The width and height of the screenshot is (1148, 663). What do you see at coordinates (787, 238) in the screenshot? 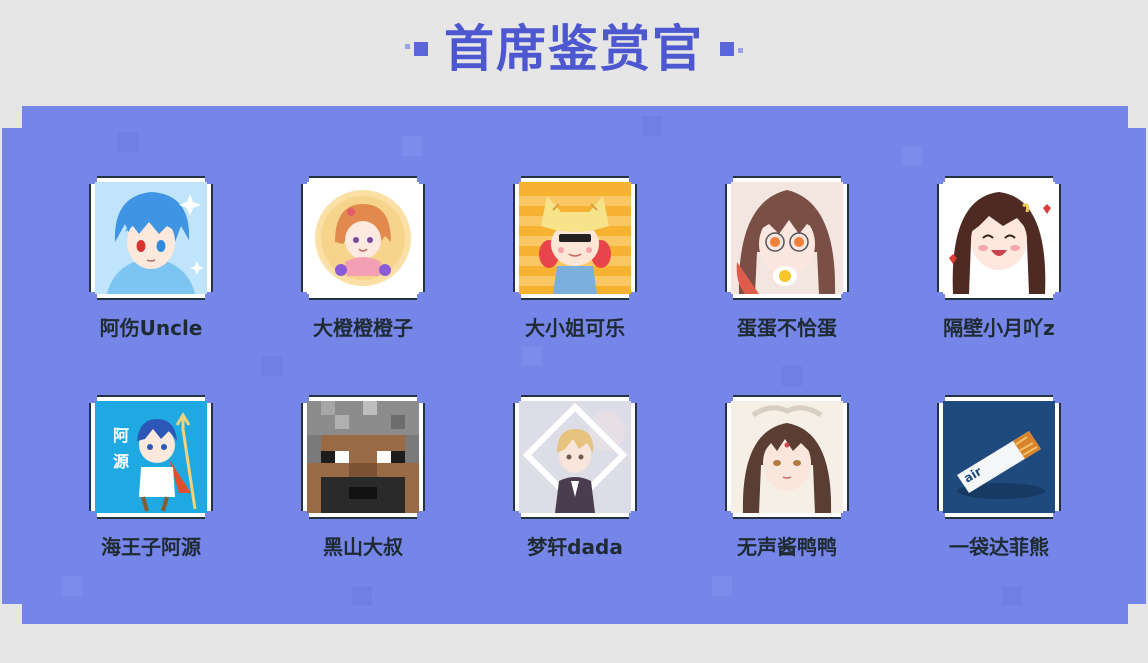
I see `glasses-girl-egg-avatar` at bounding box center [787, 238].